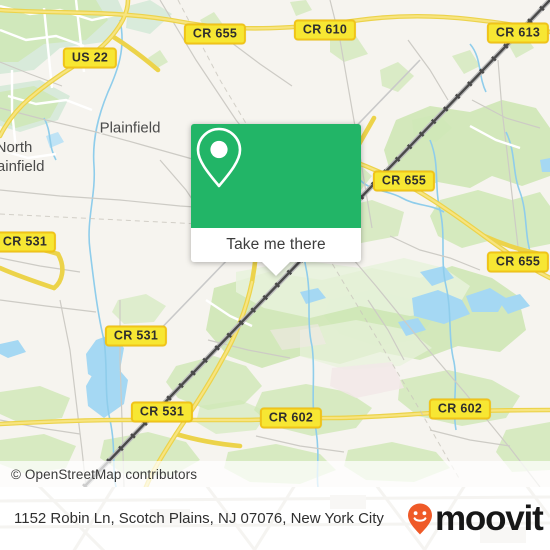 The height and width of the screenshot is (550, 550). Describe the element at coordinates (460, 409) in the screenshot. I see `road-shield-cr602-right: CR 602` at that location.